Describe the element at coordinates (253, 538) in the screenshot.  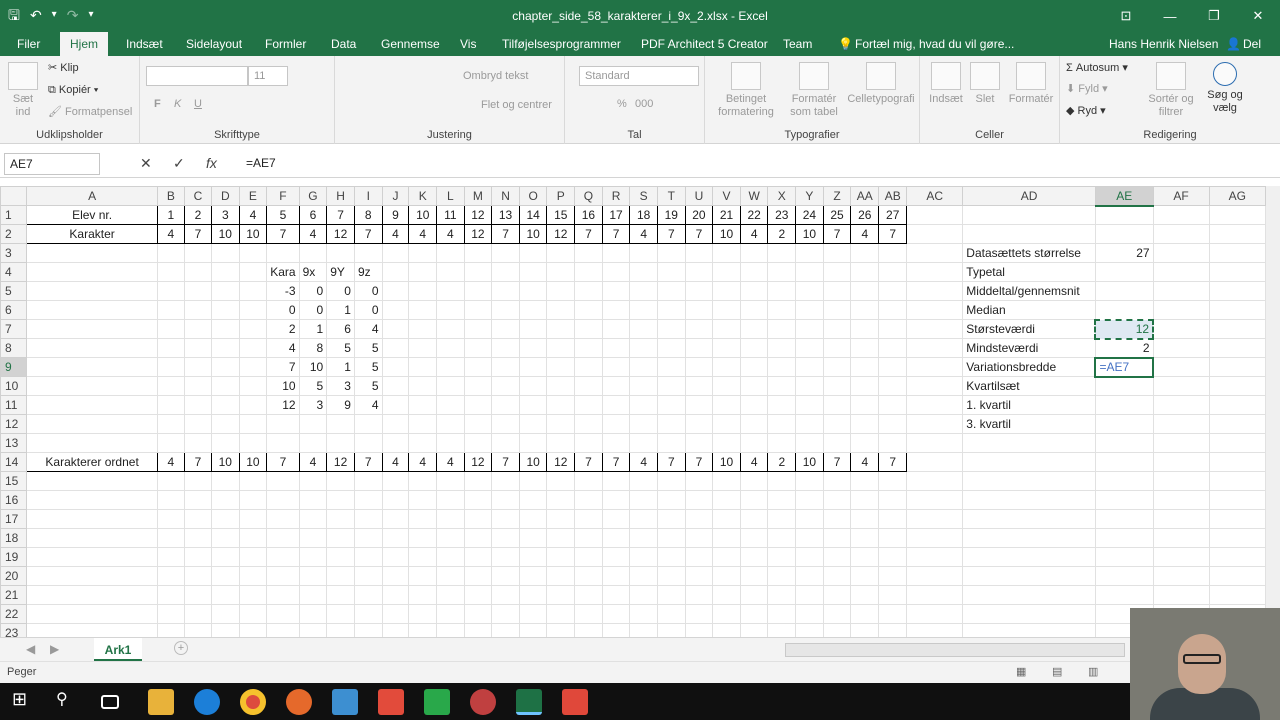
I see `cell-e18` at that location.